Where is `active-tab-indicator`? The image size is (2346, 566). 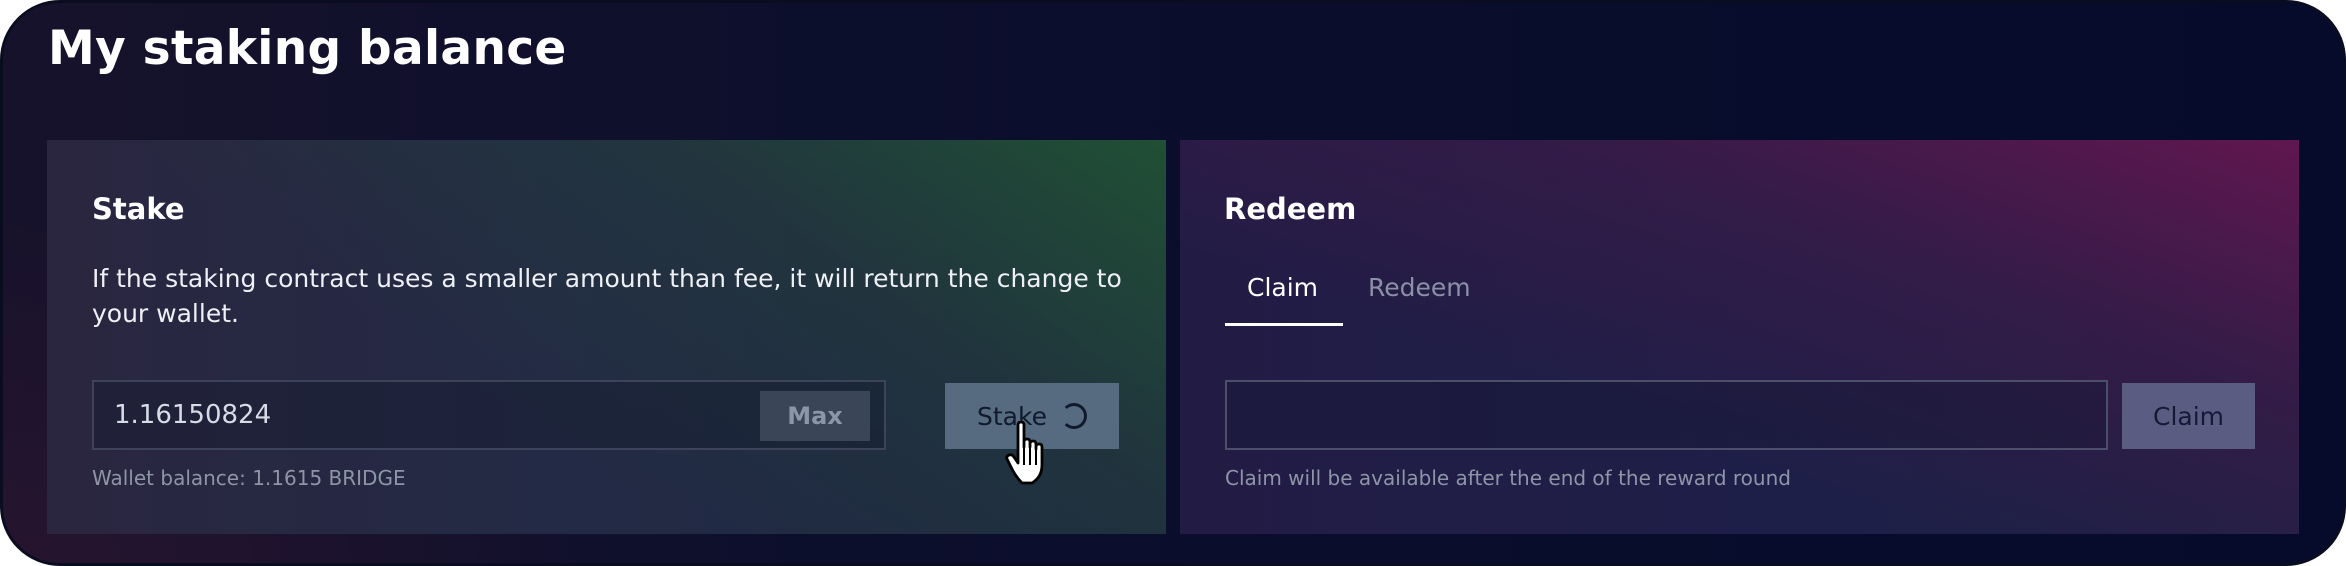 active-tab-indicator is located at coordinates (1284, 324).